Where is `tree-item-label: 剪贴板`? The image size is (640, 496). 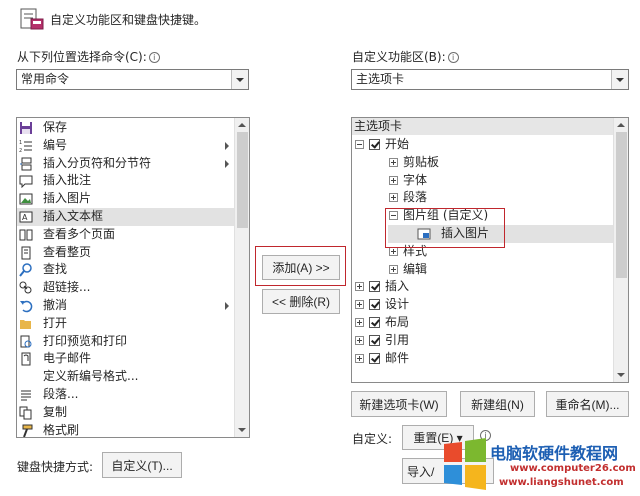 tree-item-label: 剪贴板 is located at coordinates (421, 161).